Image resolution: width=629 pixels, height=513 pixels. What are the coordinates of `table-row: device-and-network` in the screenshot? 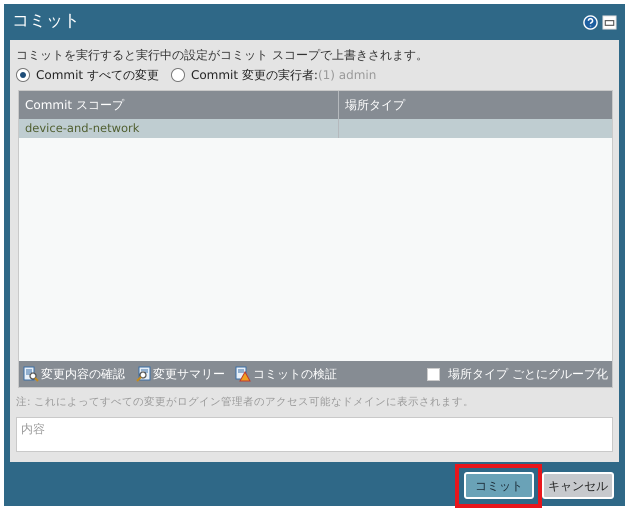 It's located at (315, 128).